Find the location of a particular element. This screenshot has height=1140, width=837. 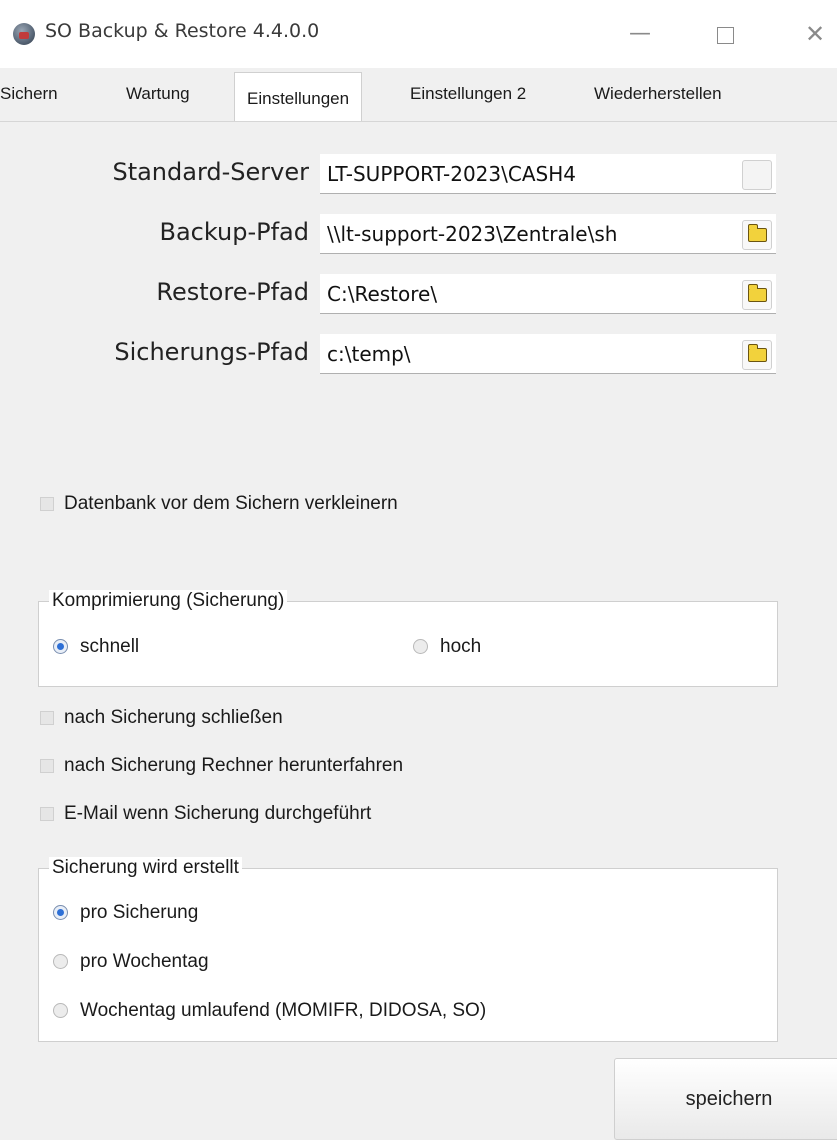

title-bar: SO Backup & Restore 4.4.0.0 — ✕ is located at coordinates (418, 34).